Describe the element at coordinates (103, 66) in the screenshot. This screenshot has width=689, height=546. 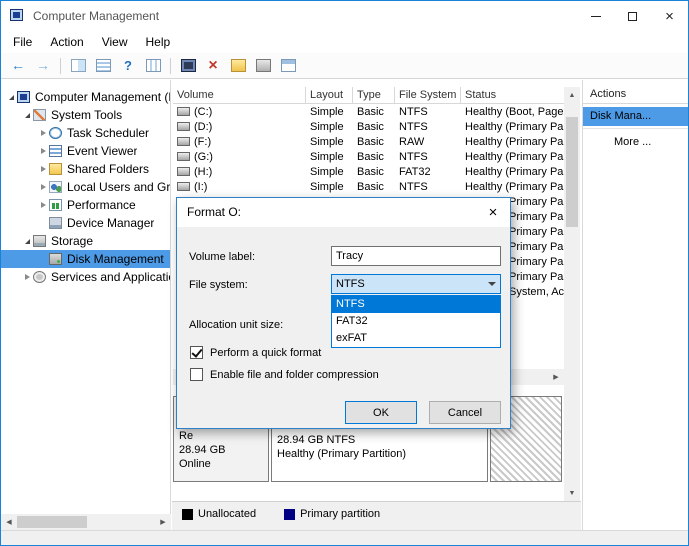
I see `export-list-button` at that location.